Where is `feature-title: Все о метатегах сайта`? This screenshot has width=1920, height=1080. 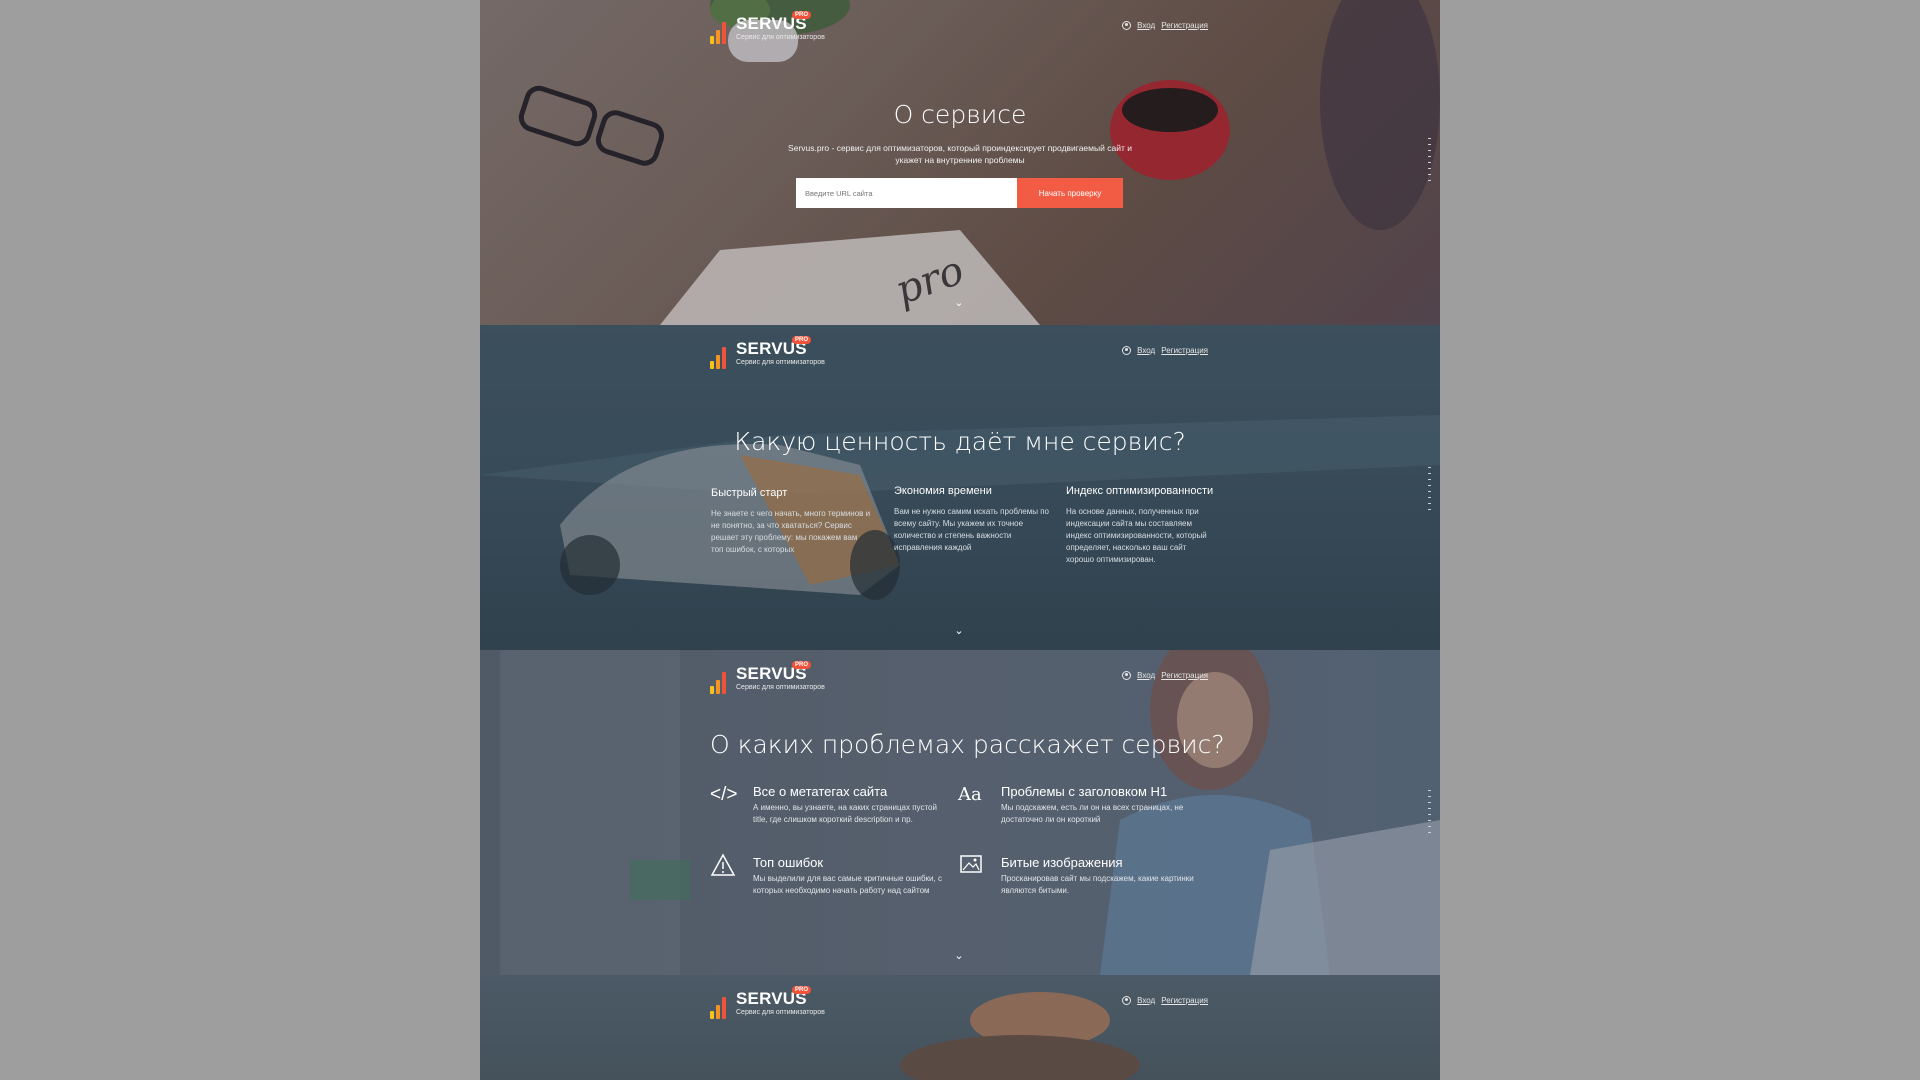
feature-title: Все о метатегах сайта is located at coordinates (820, 791).